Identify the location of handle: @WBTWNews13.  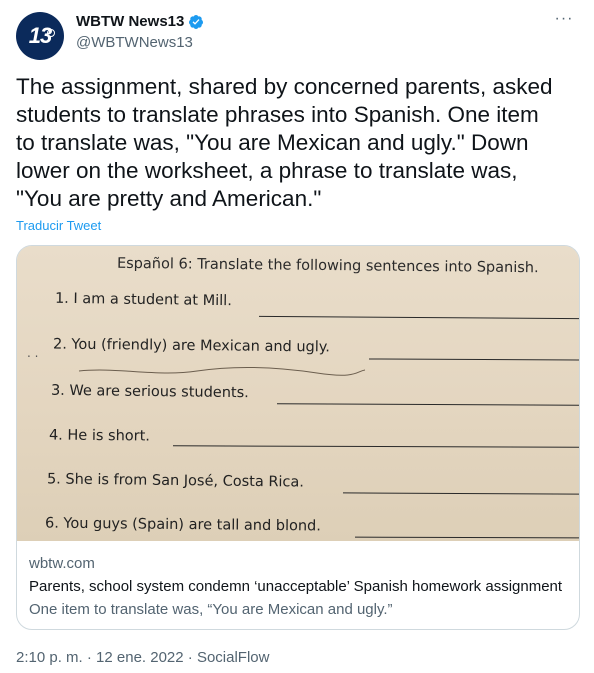
(134, 42).